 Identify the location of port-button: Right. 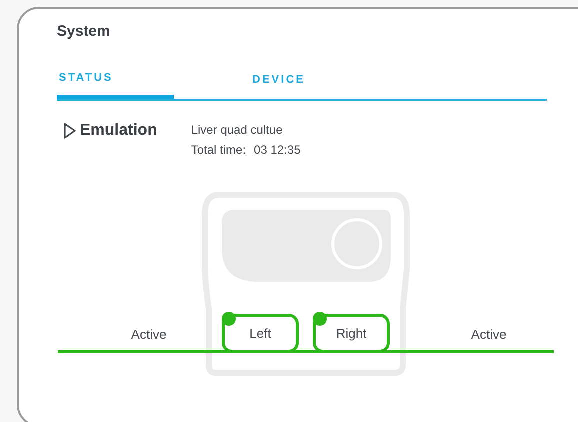
(351, 333).